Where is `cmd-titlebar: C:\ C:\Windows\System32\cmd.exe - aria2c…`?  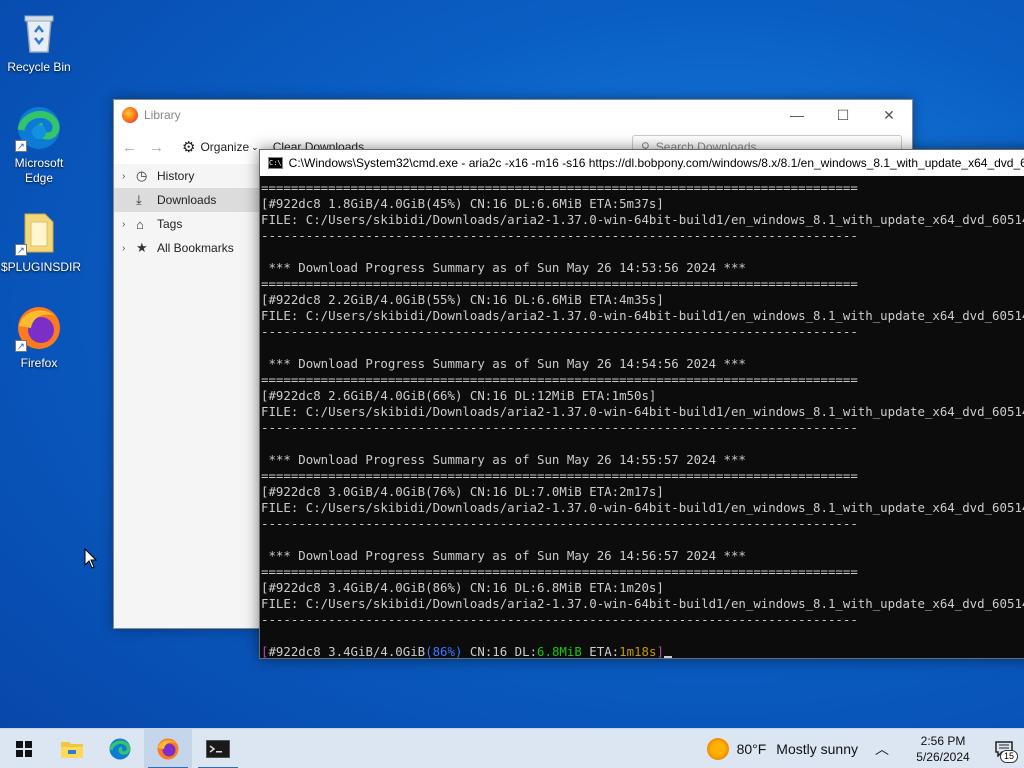
cmd-titlebar: C:\ C:\Windows\System32\cmd.exe - aria2c… is located at coordinates (642, 163).